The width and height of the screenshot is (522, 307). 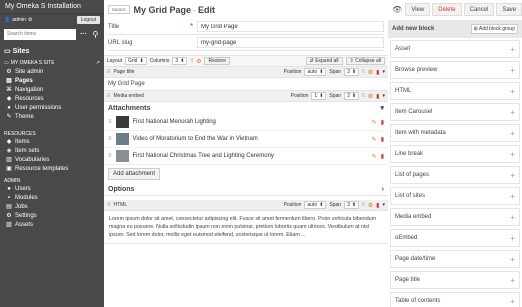 What do you see at coordinates (88, 20) in the screenshot?
I see `logout-button: Logout` at bounding box center [88, 20].